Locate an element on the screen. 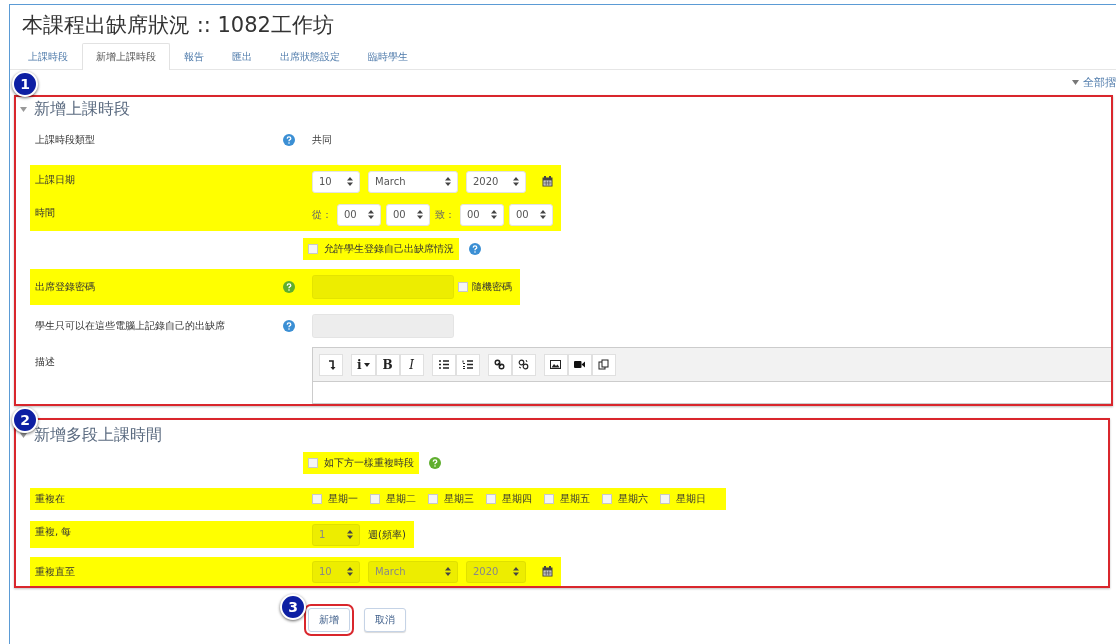 Image resolution: width=1116 pixels, height=644 pixels. tab: 新增上課時段 is located at coordinates (126, 56).